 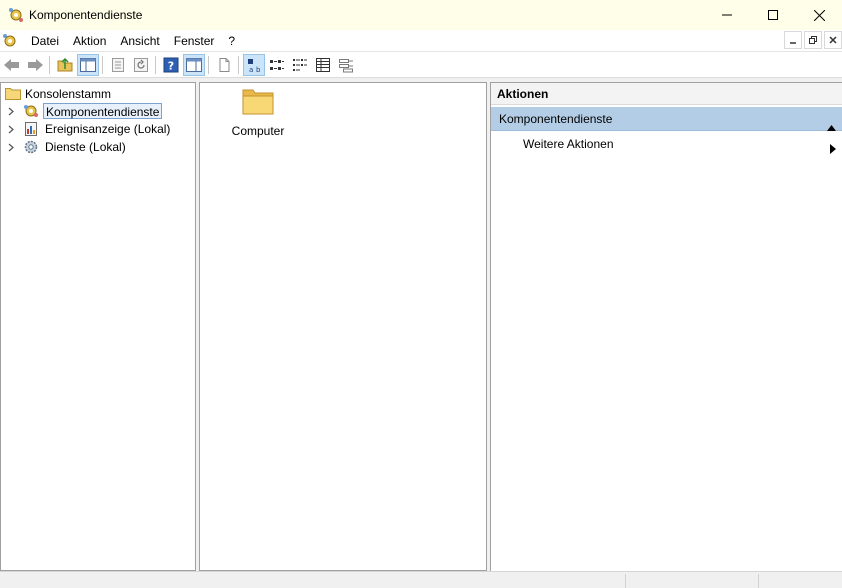 I want to click on show-hide-action-pane-icon, so click(x=194, y=64).